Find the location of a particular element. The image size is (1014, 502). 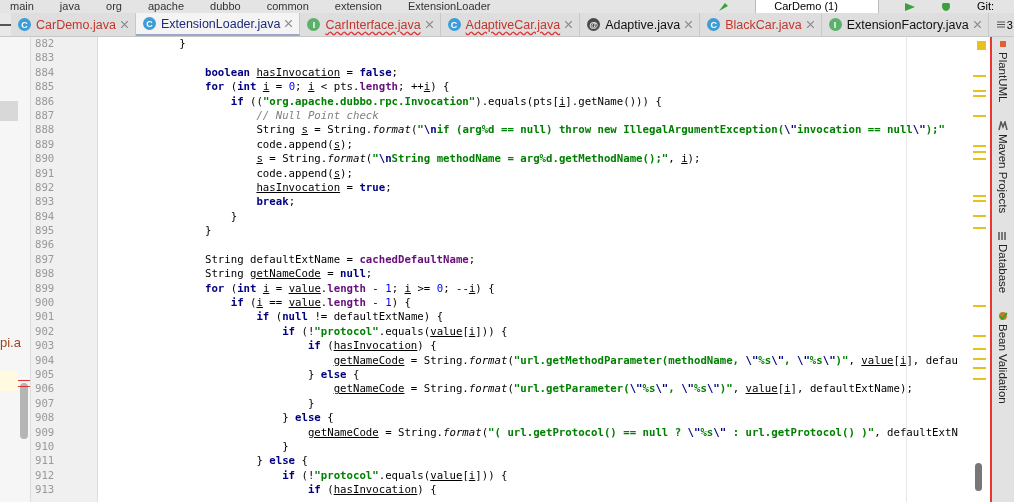

project-tree-text: pi.a is located at coordinates (10, 342).